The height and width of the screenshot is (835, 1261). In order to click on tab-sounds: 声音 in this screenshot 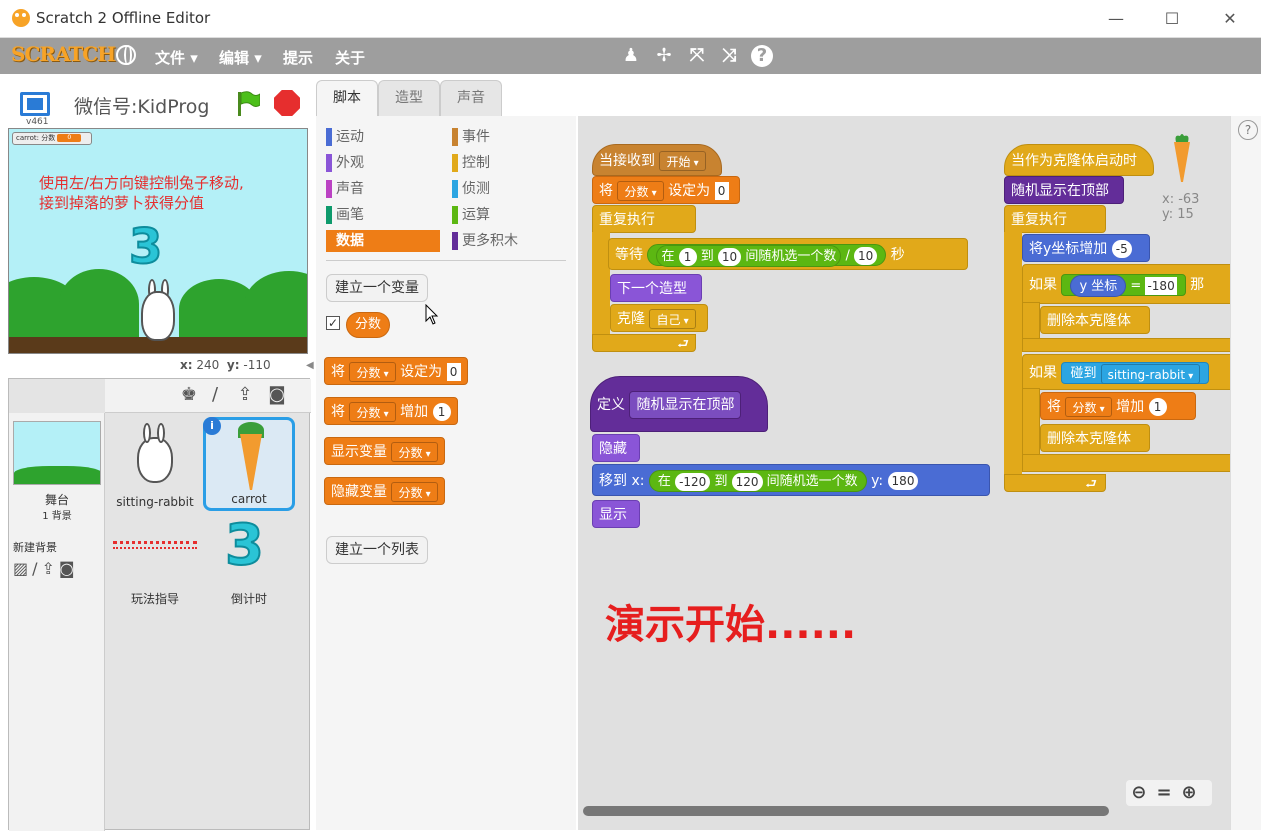, I will do `click(471, 98)`.